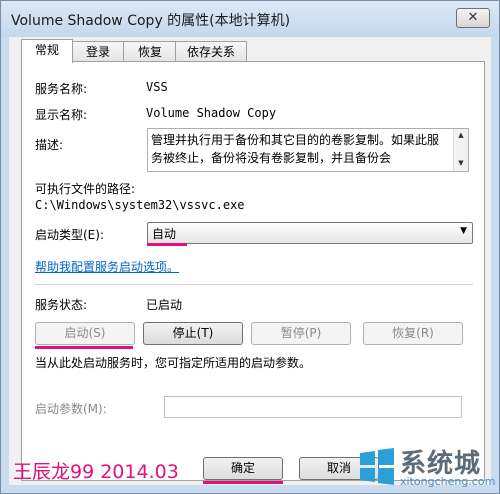 This screenshot has height=494, width=500. Describe the element at coordinates (96, 472) in the screenshot. I see `author-watermark: 王辰龙99 2014.03` at that location.